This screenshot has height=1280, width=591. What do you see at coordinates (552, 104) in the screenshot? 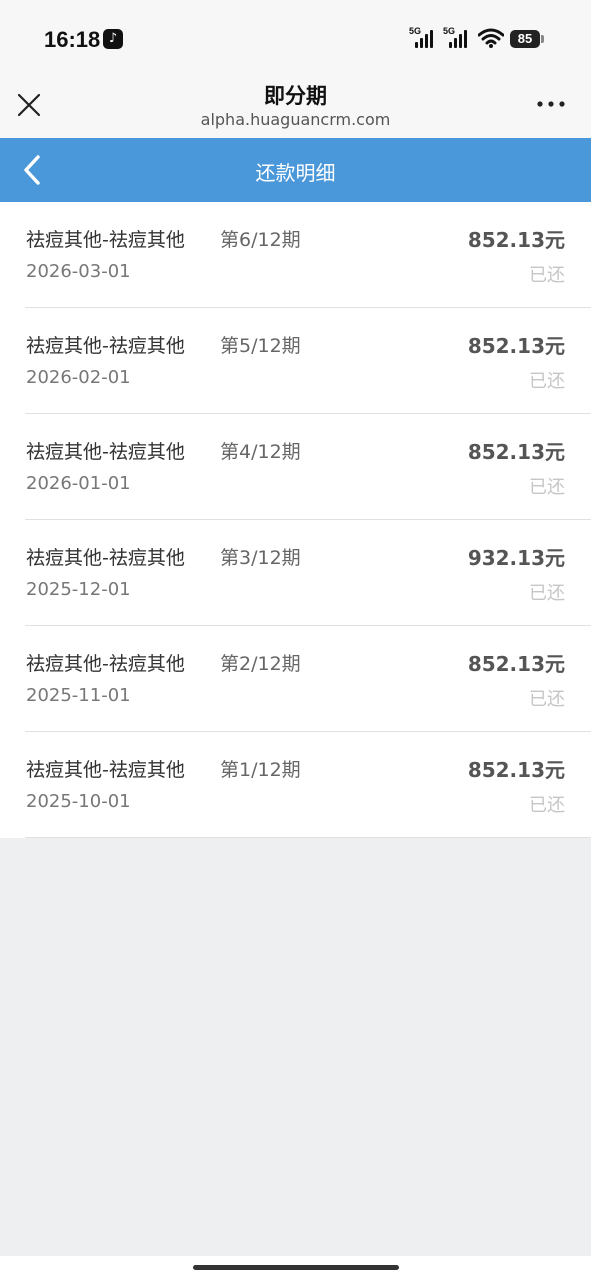
I see `more-options-icon` at bounding box center [552, 104].